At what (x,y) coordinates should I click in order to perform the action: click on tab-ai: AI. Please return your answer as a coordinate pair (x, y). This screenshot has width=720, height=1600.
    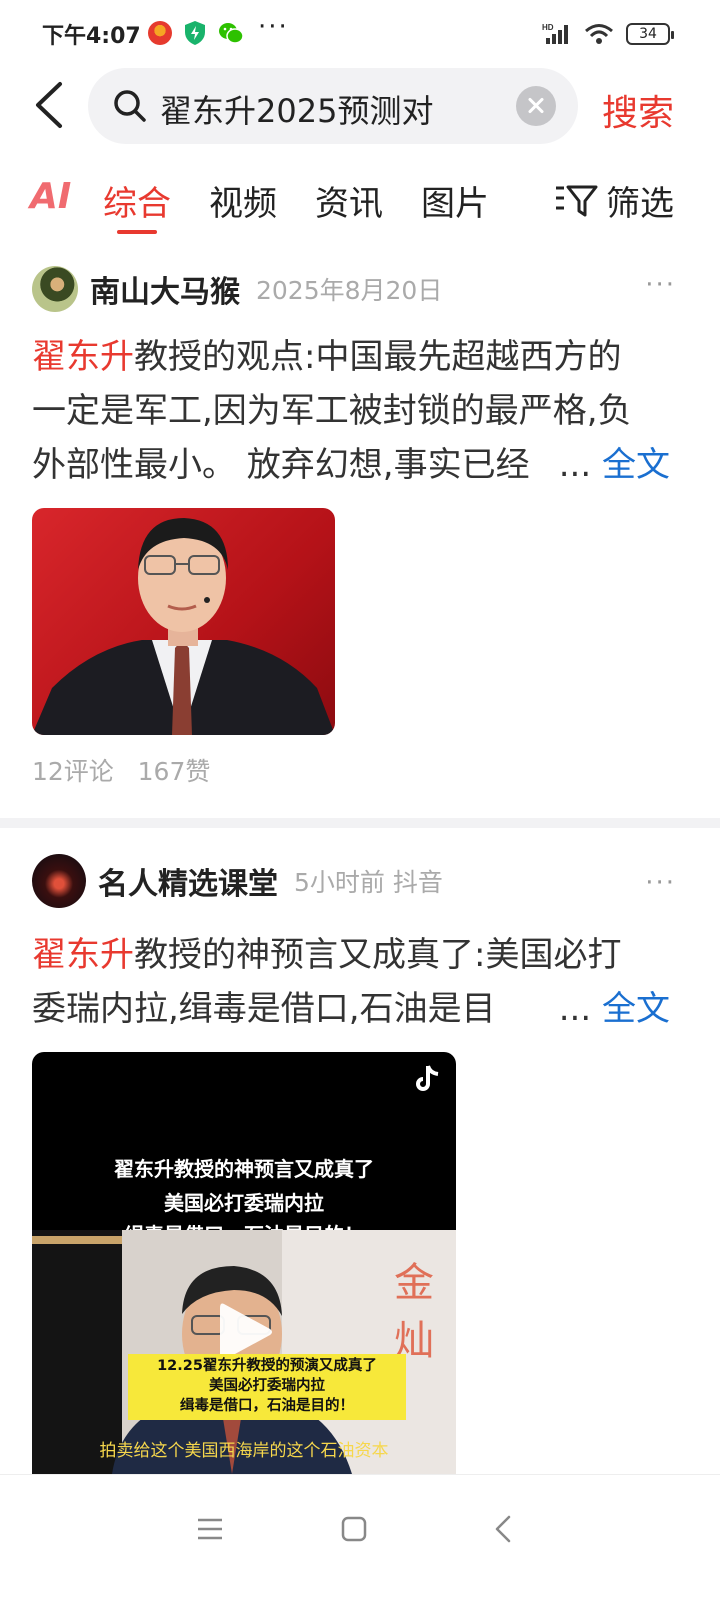
    Looking at the image, I should click on (50, 196).